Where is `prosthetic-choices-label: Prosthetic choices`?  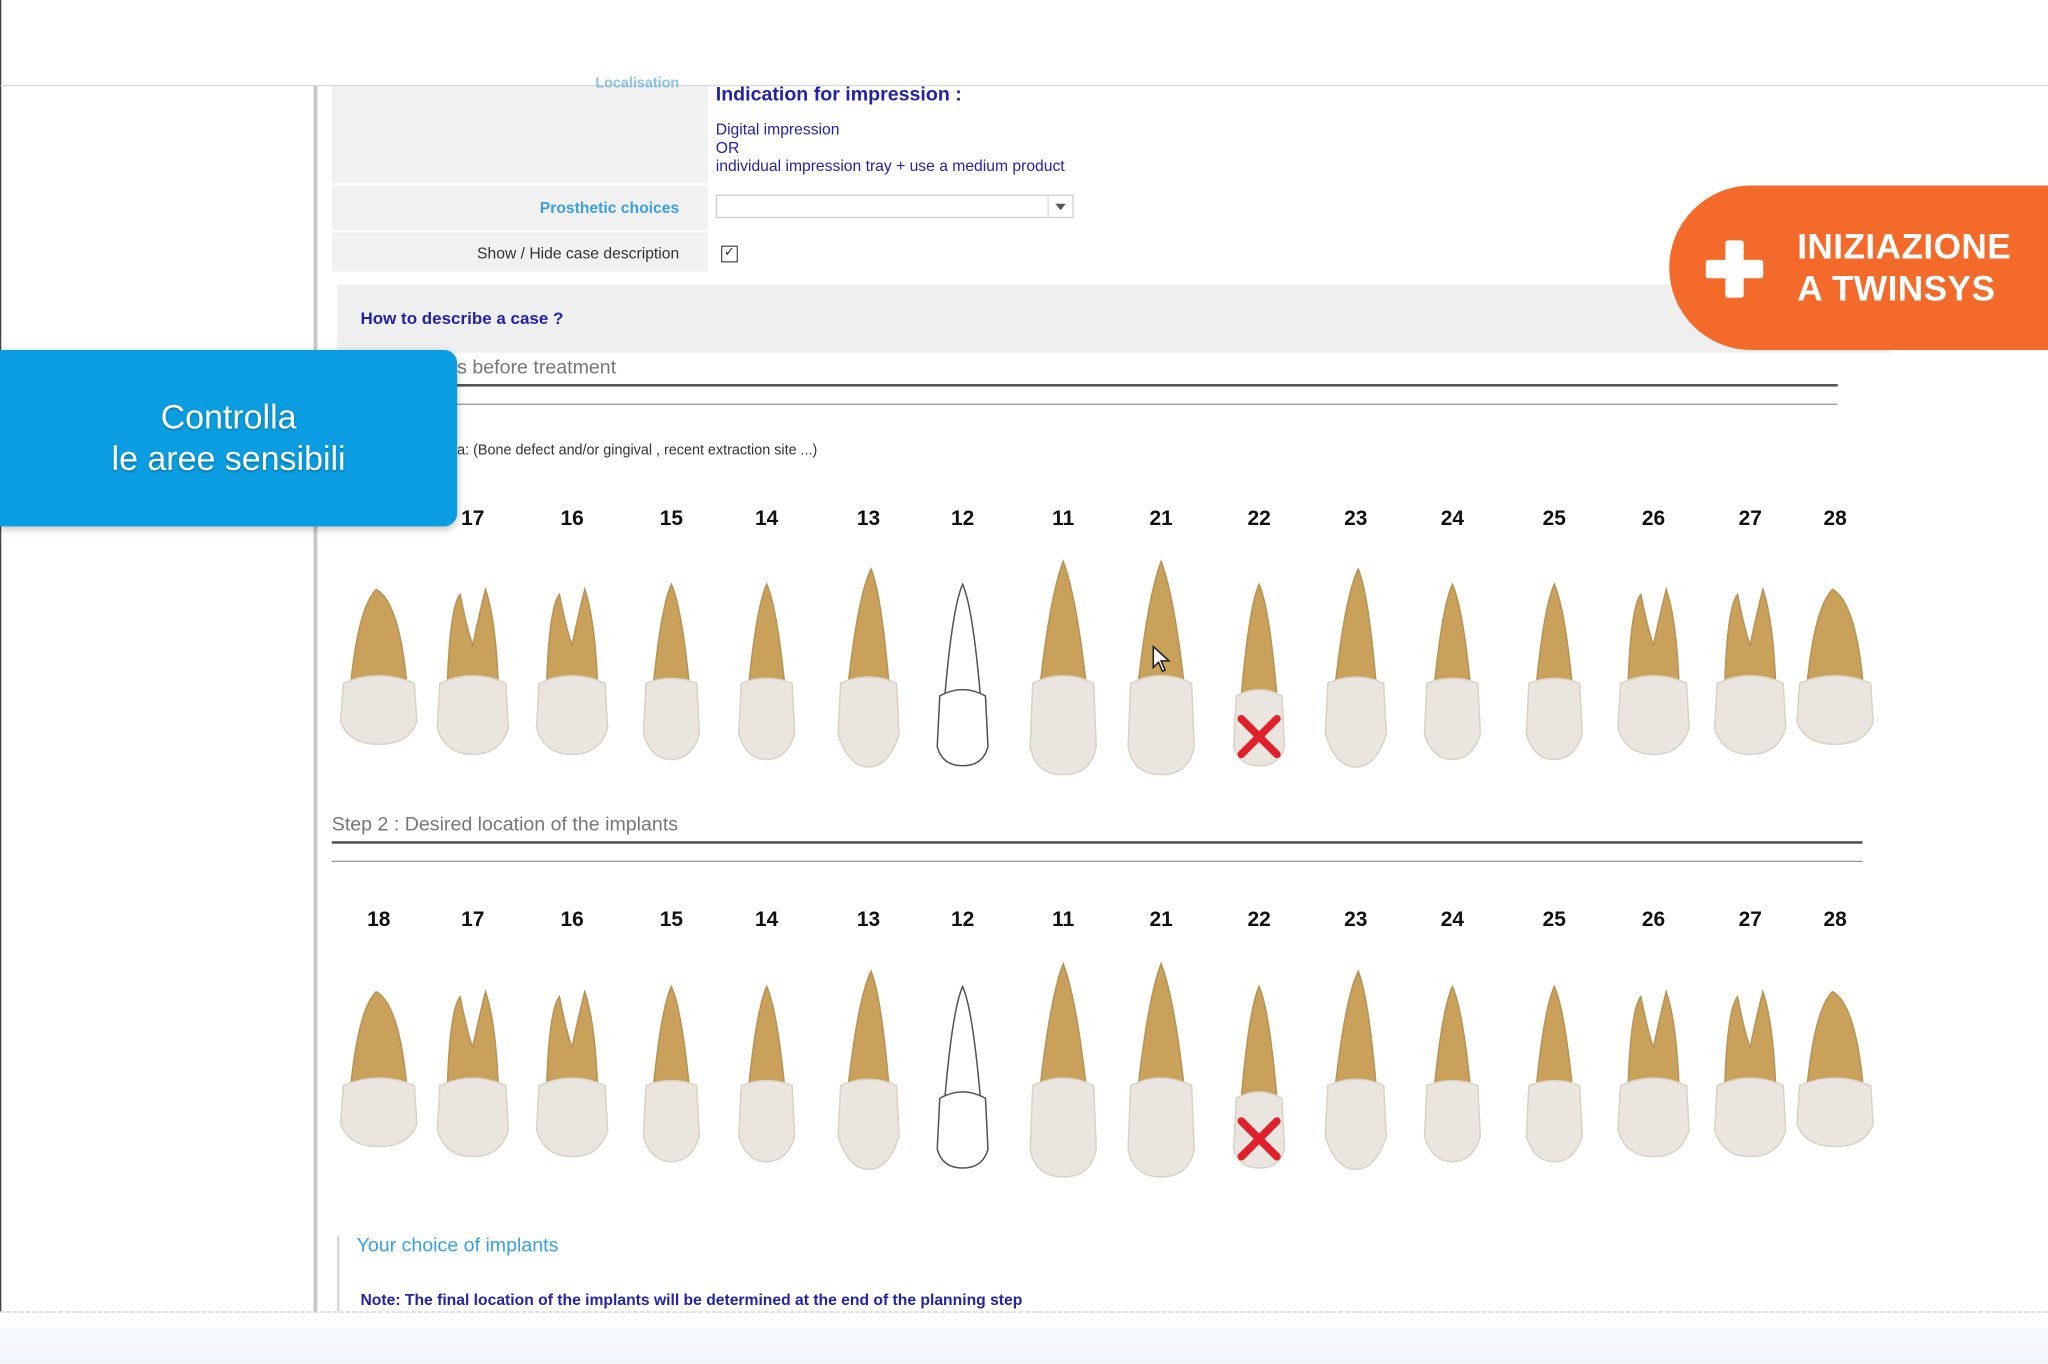 prosthetic-choices-label: Prosthetic choices is located at coordinates (609, 207).